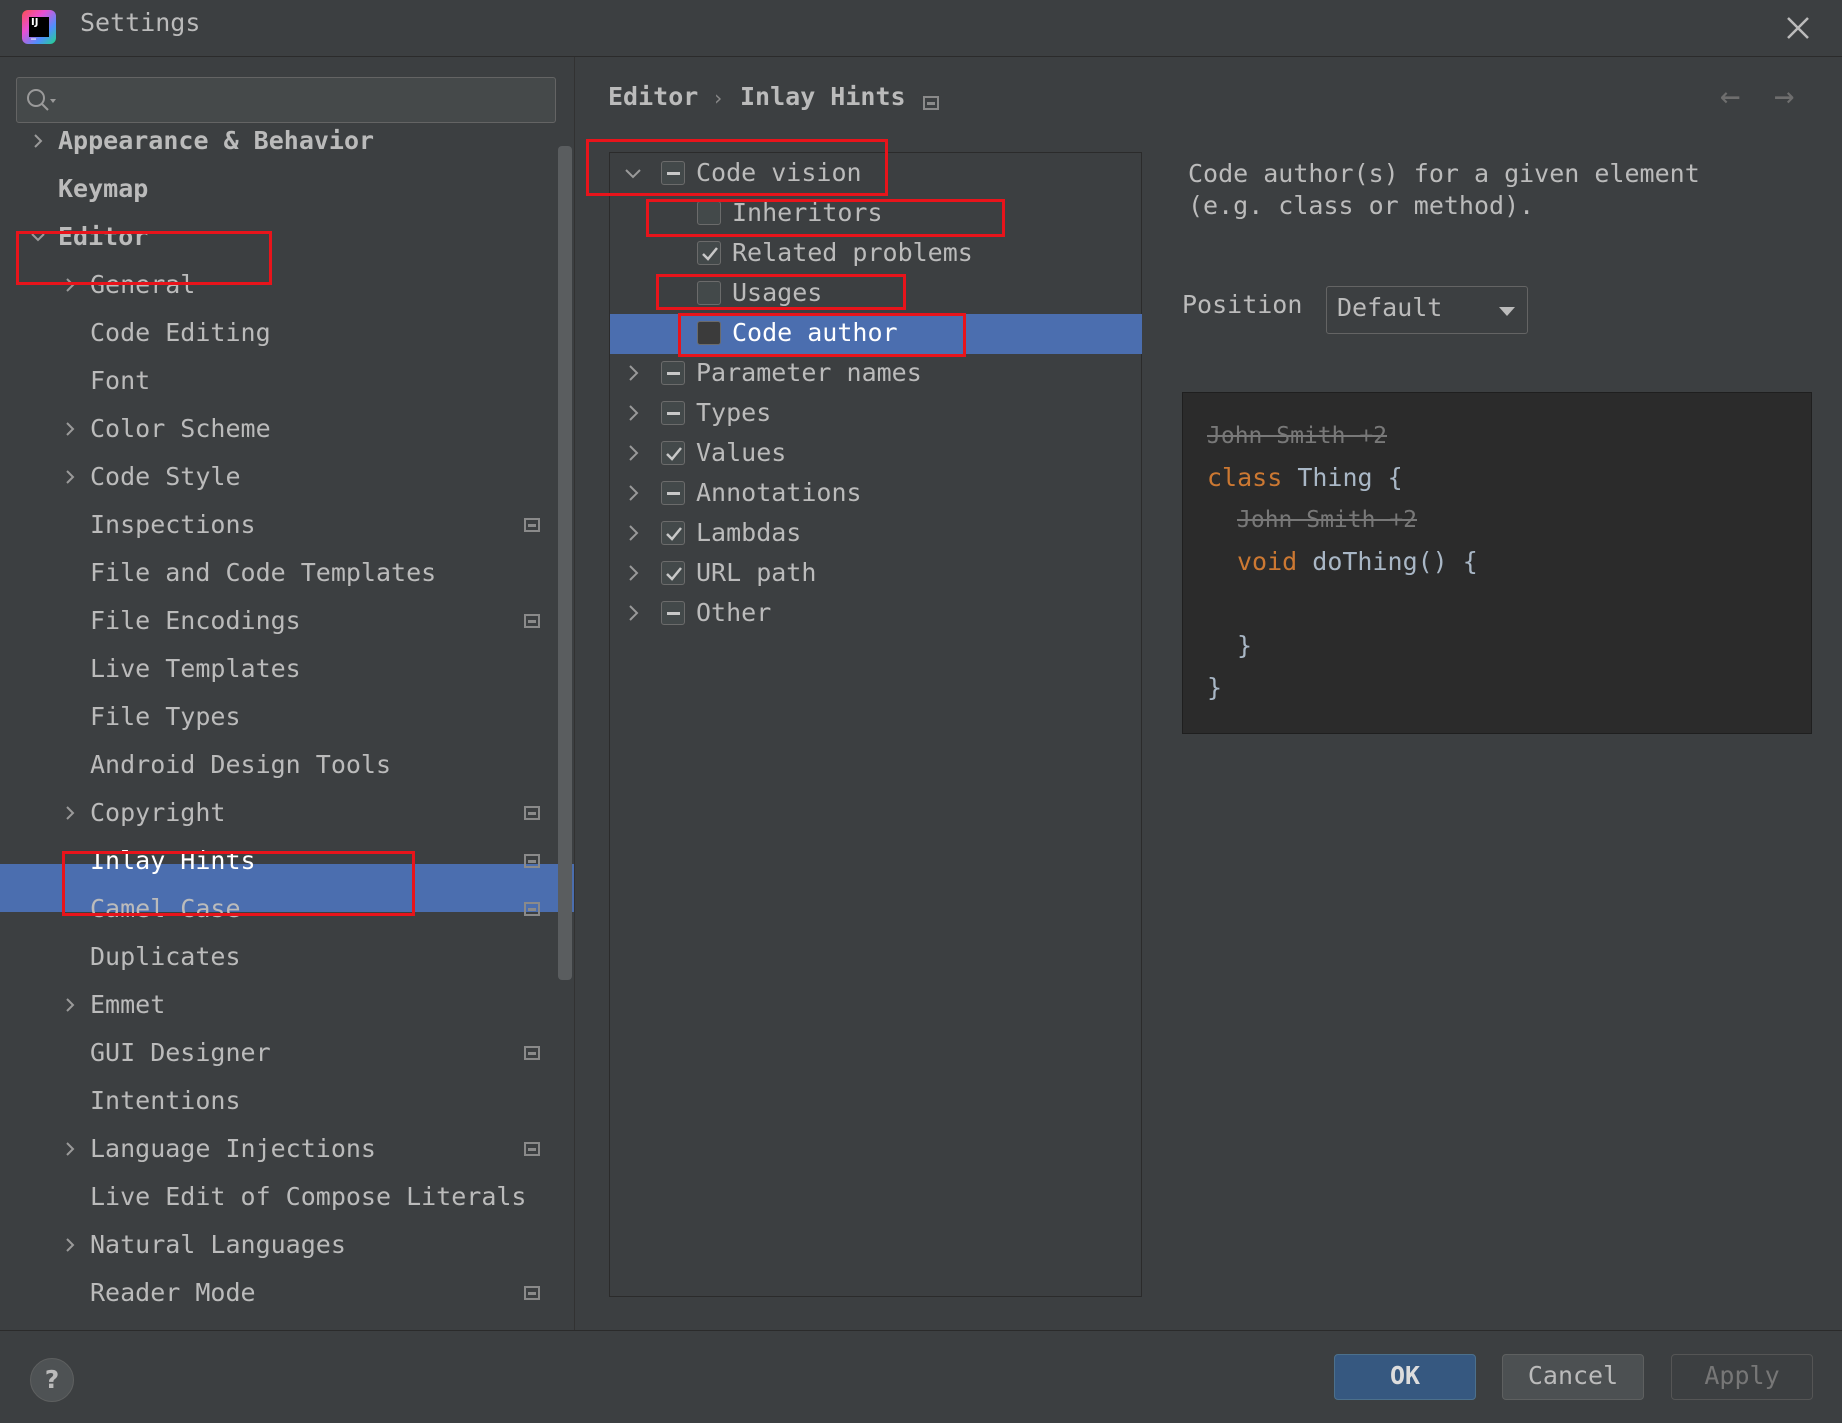 Image resolution: width=1842 pixels, height=1423 pixels. I want to click on close-icon, so click(1798, 28).